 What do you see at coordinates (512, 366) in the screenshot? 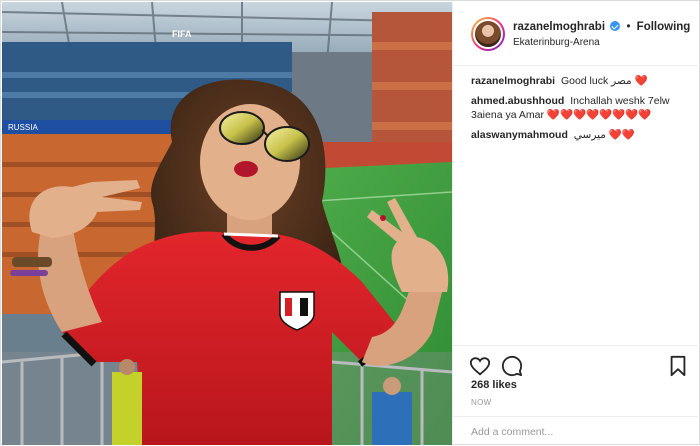
I see `comment-icon` at bounding box center [512, 366].